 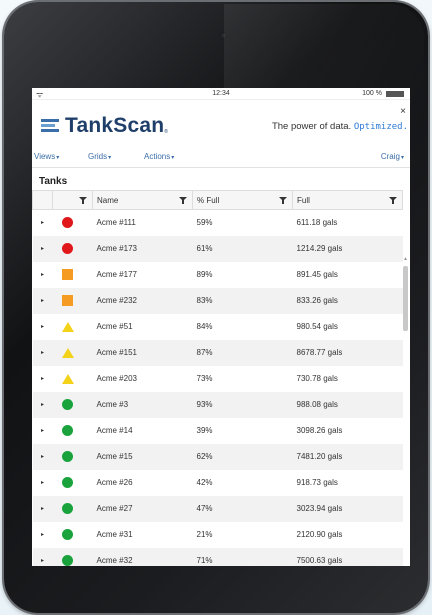 What do you see at coordinates (405, 406) in the screenshot?
I see `vertical-scrollbar: ▲` at bounding box center [405, 406].